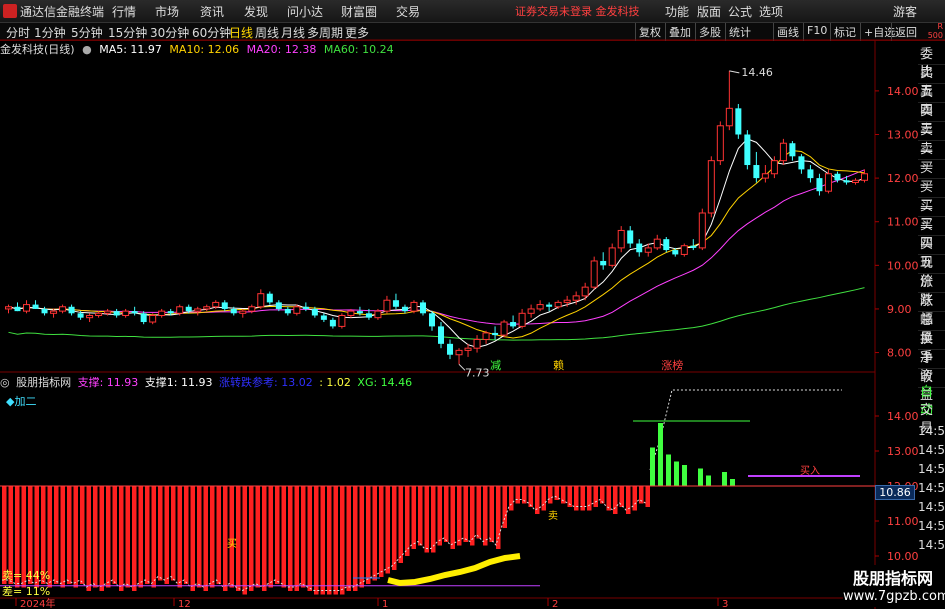 The width and height of the screenshot is (945, 609). I want to click on y-tick-label: 12.00, so click(903, 178).